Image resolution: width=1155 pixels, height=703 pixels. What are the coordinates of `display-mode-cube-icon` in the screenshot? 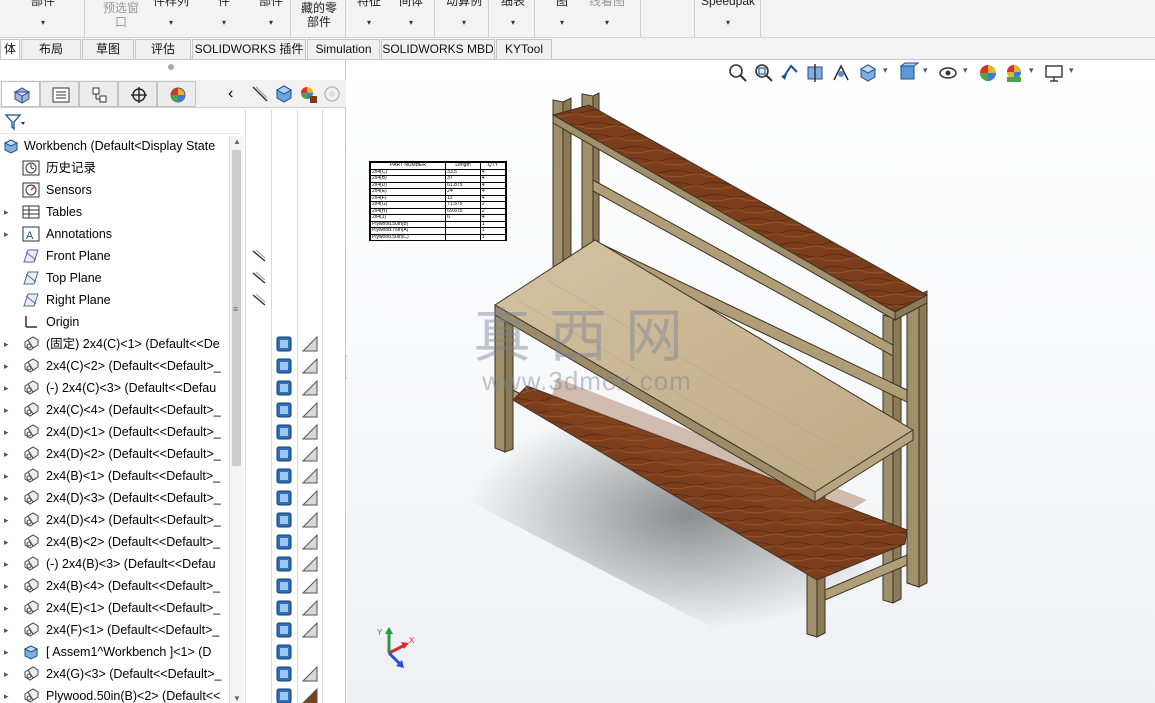 It's located at (284, 94).